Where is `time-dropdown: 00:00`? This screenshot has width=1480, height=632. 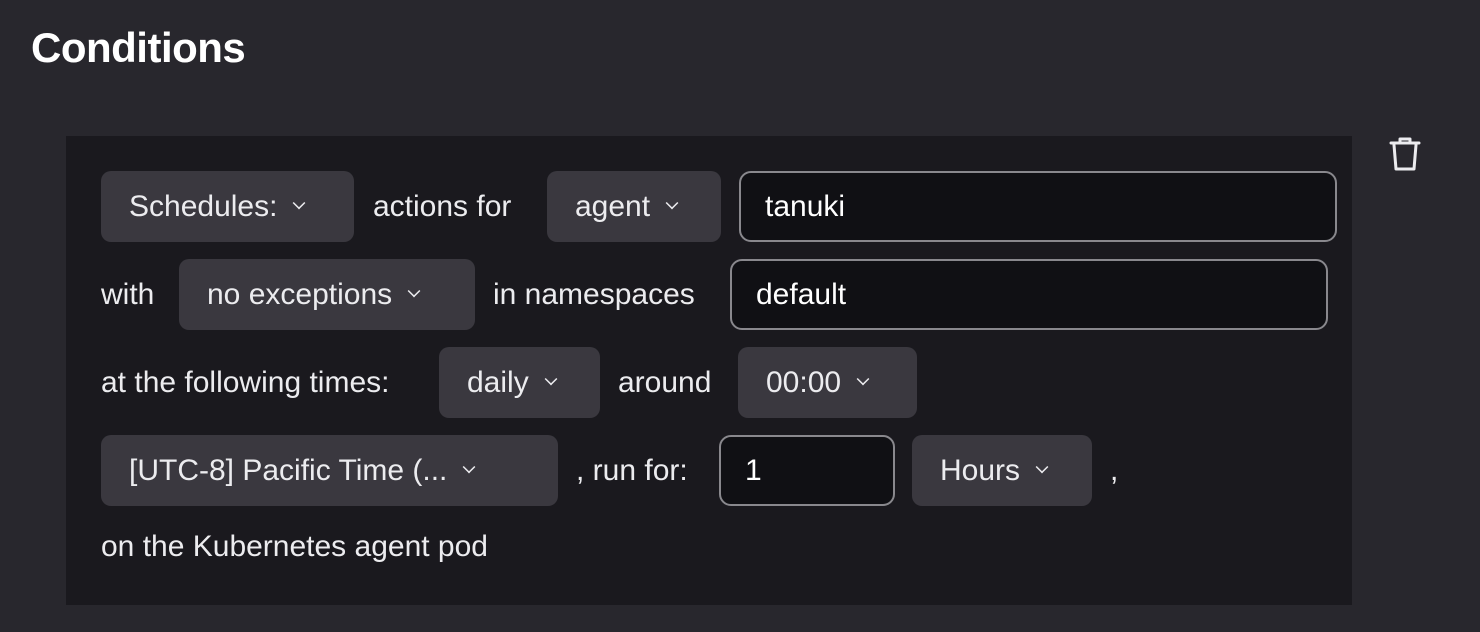
time-dropdown: 00:00 is located at coordinates (827, 382).